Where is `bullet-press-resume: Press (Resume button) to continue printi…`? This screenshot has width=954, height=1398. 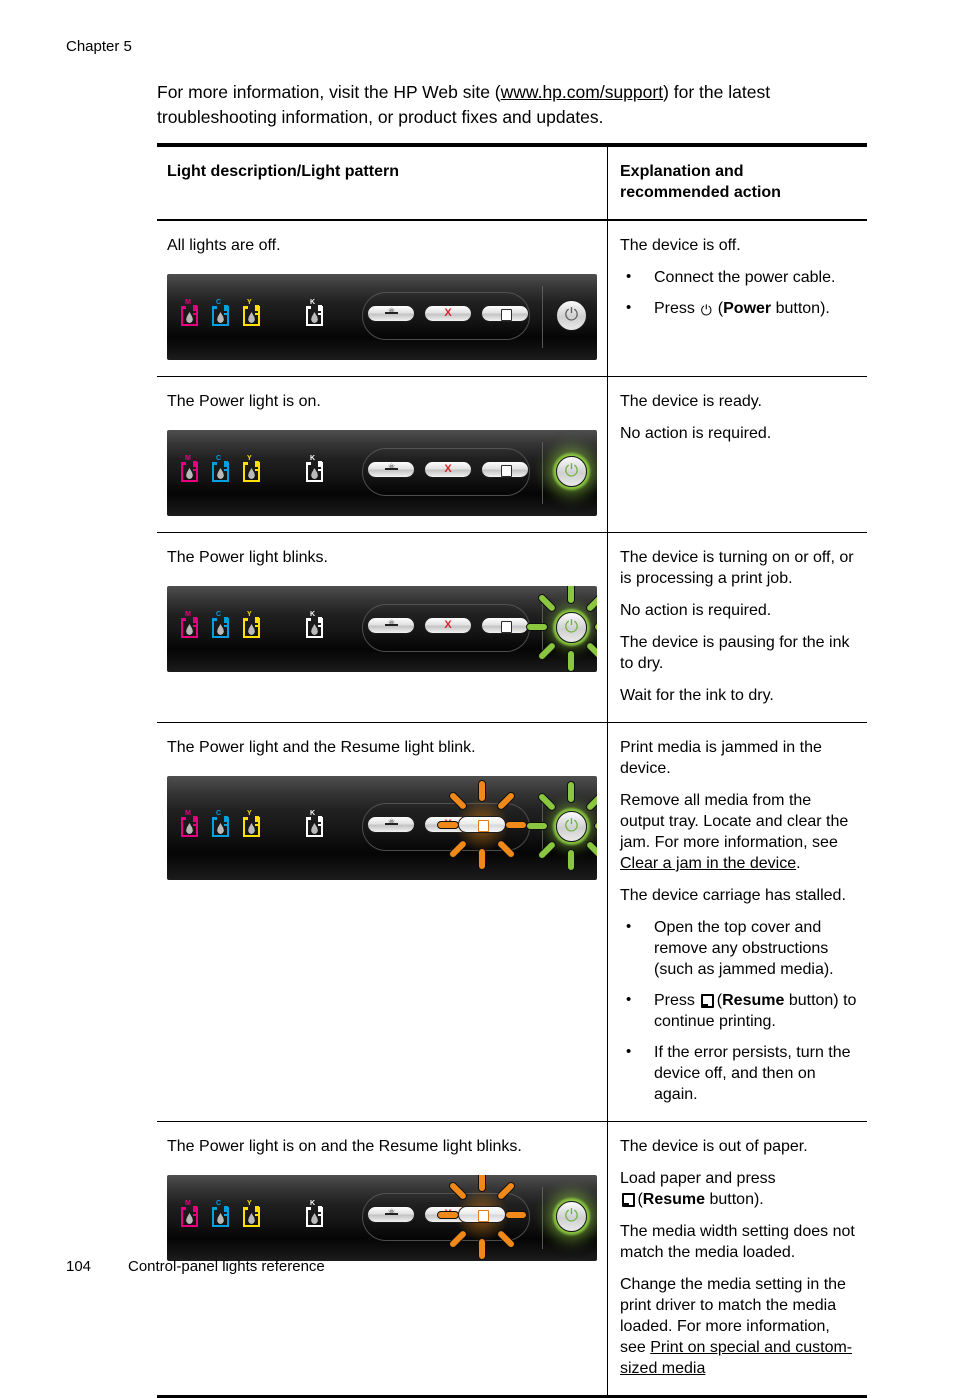
bullet-press-resume: Press (Resume button) to continue printi… is located at coordinates (738, 1010).